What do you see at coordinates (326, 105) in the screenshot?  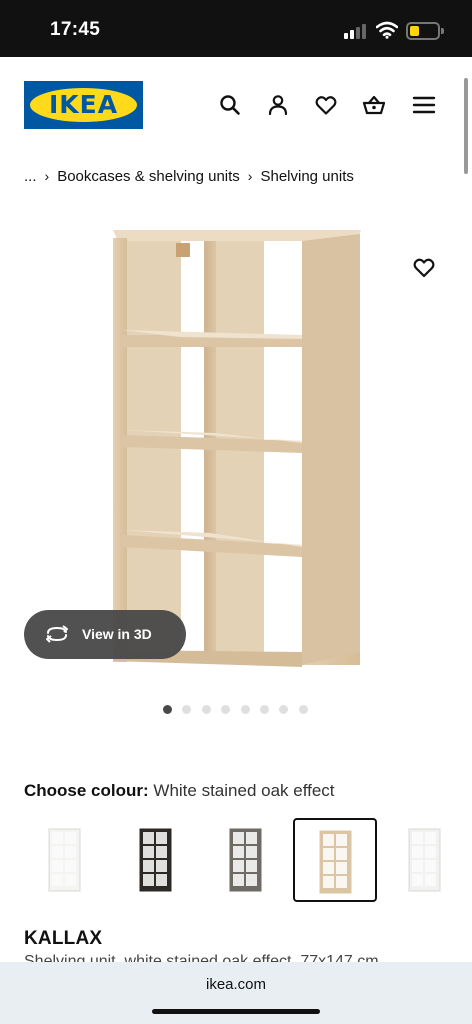 I see `favourites-icon` at bounding box center [326, 105].